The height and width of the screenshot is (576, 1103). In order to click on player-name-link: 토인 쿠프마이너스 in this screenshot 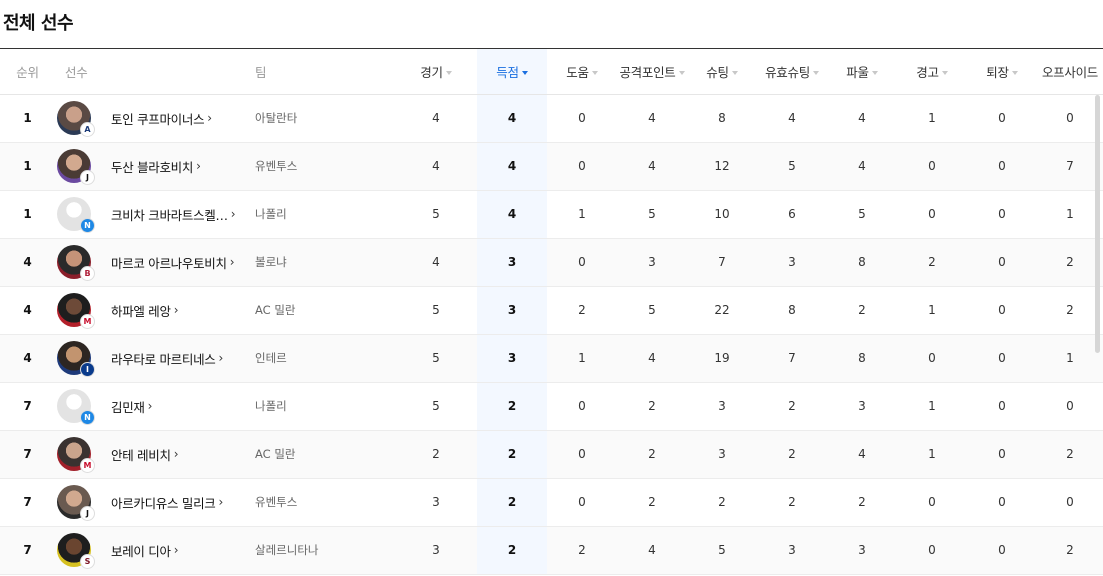, I will do `click(158, 118)`.